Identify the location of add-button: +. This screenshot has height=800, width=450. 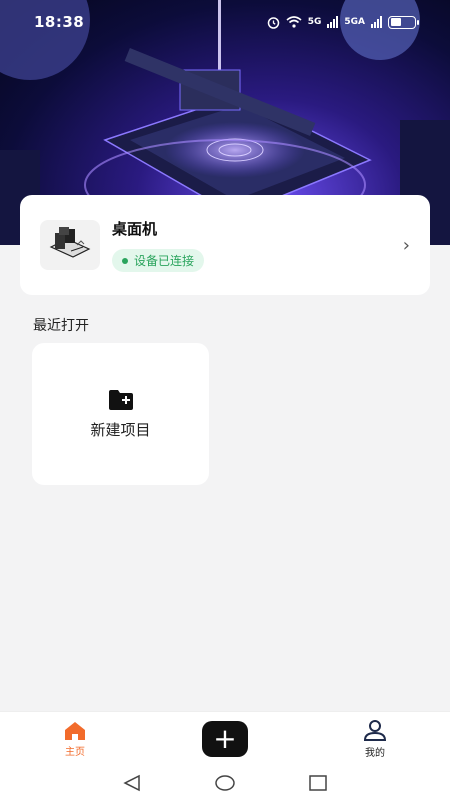
(225, 739).